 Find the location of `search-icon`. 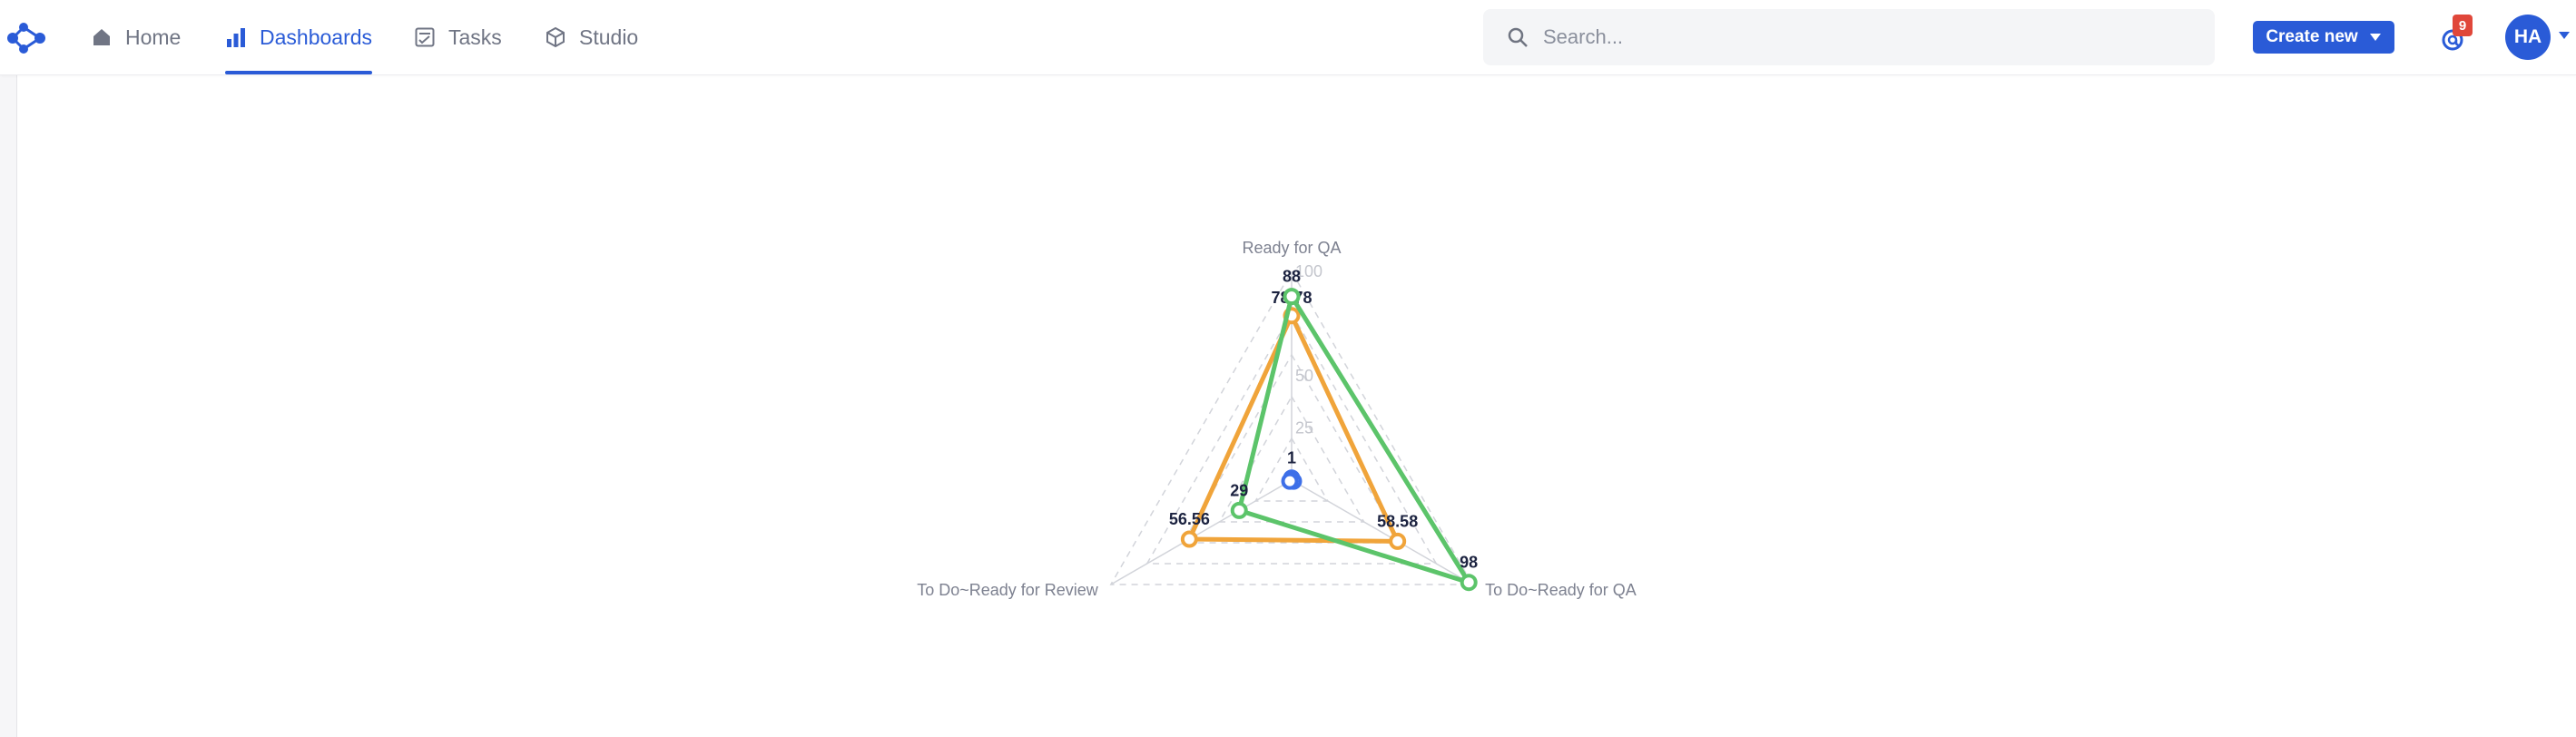

search-icon is located at coordinates (1518, 37).